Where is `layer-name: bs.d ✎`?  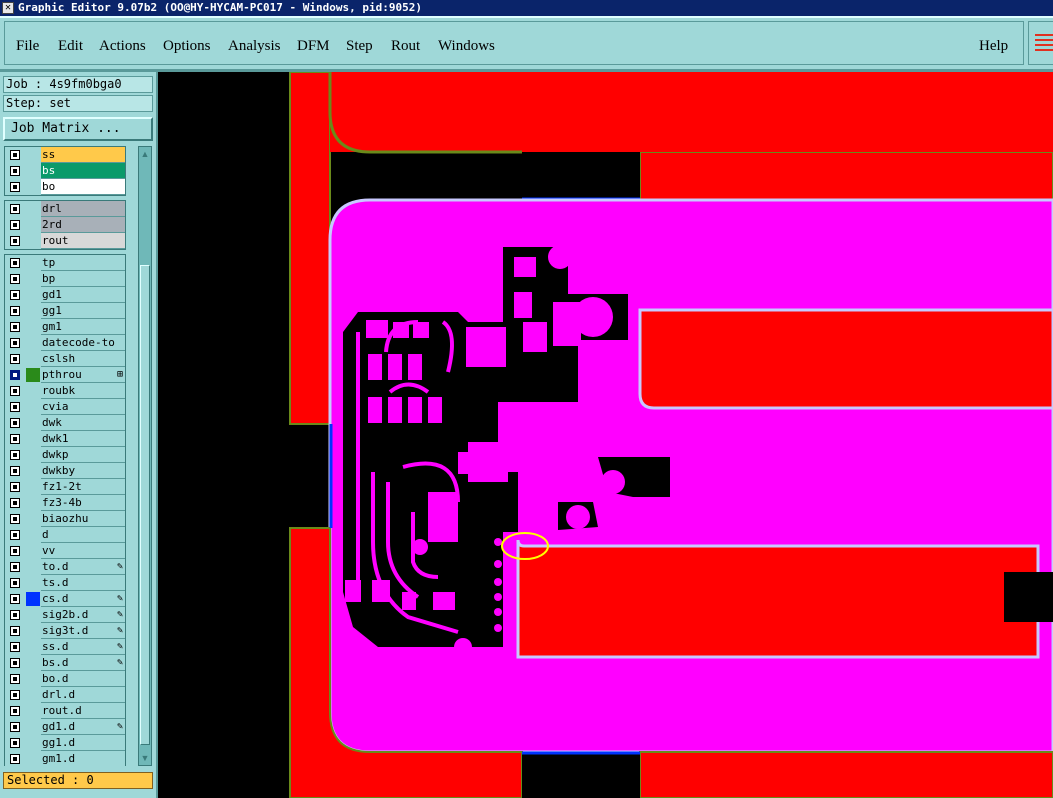 layer-name: bs.d ✎ is located at coordinates (83, 663).